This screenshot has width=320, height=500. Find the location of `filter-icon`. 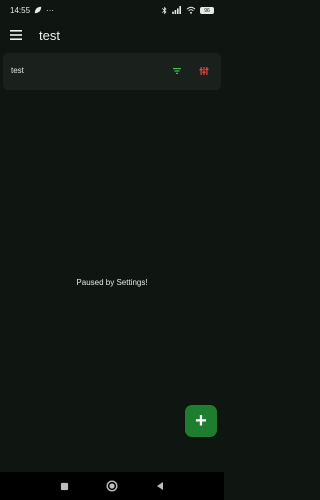

filter-icon is located at coordinates (177, 71).